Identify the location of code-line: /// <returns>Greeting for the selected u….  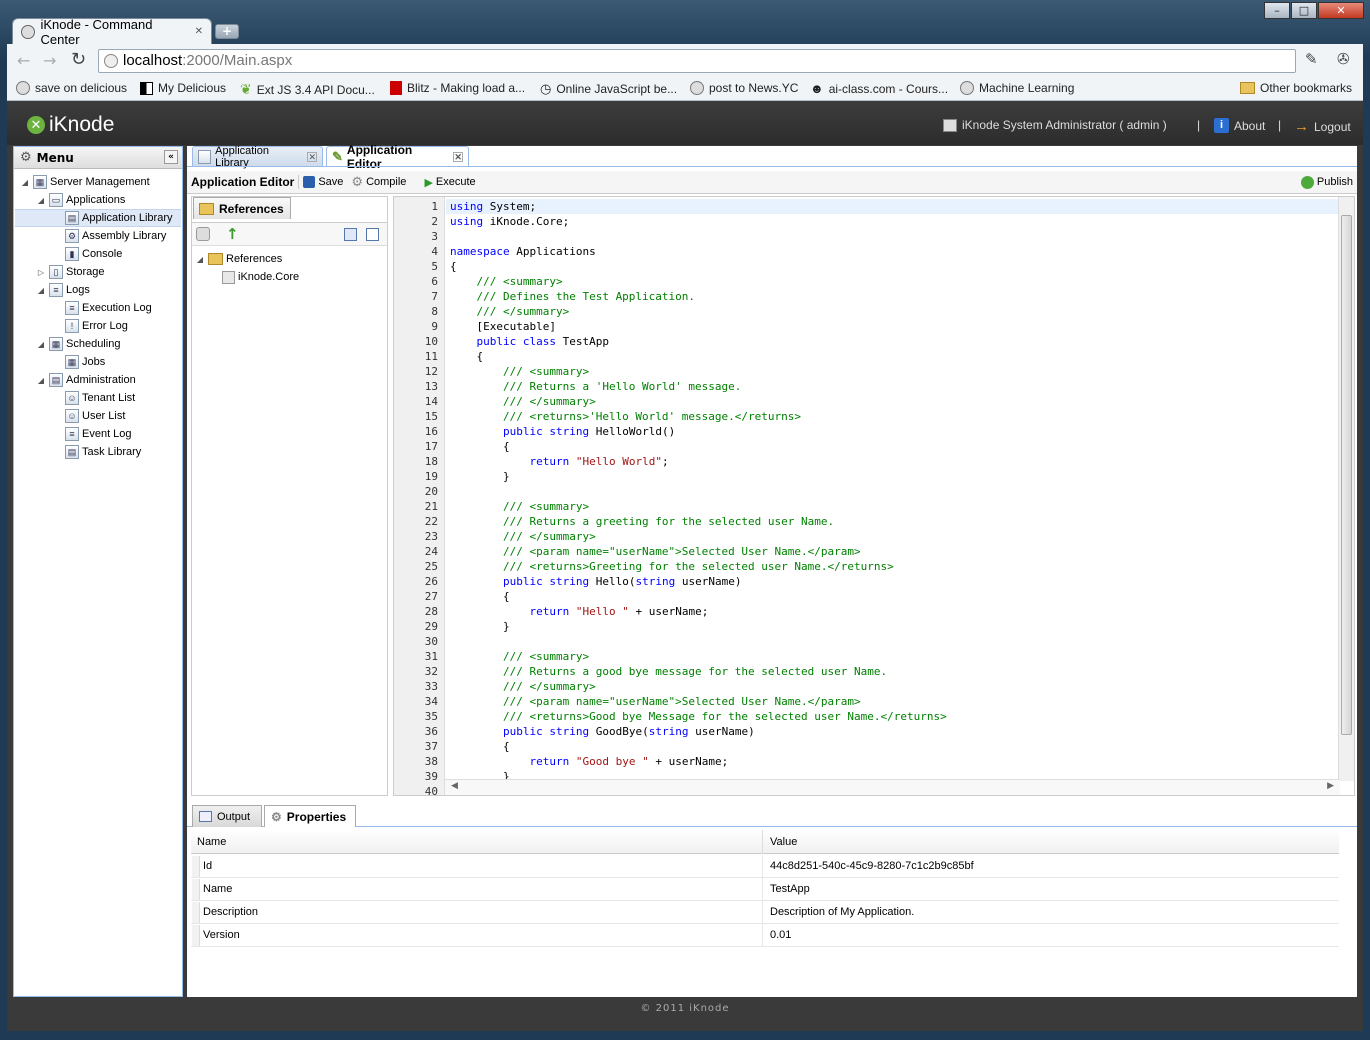
(672, 566).